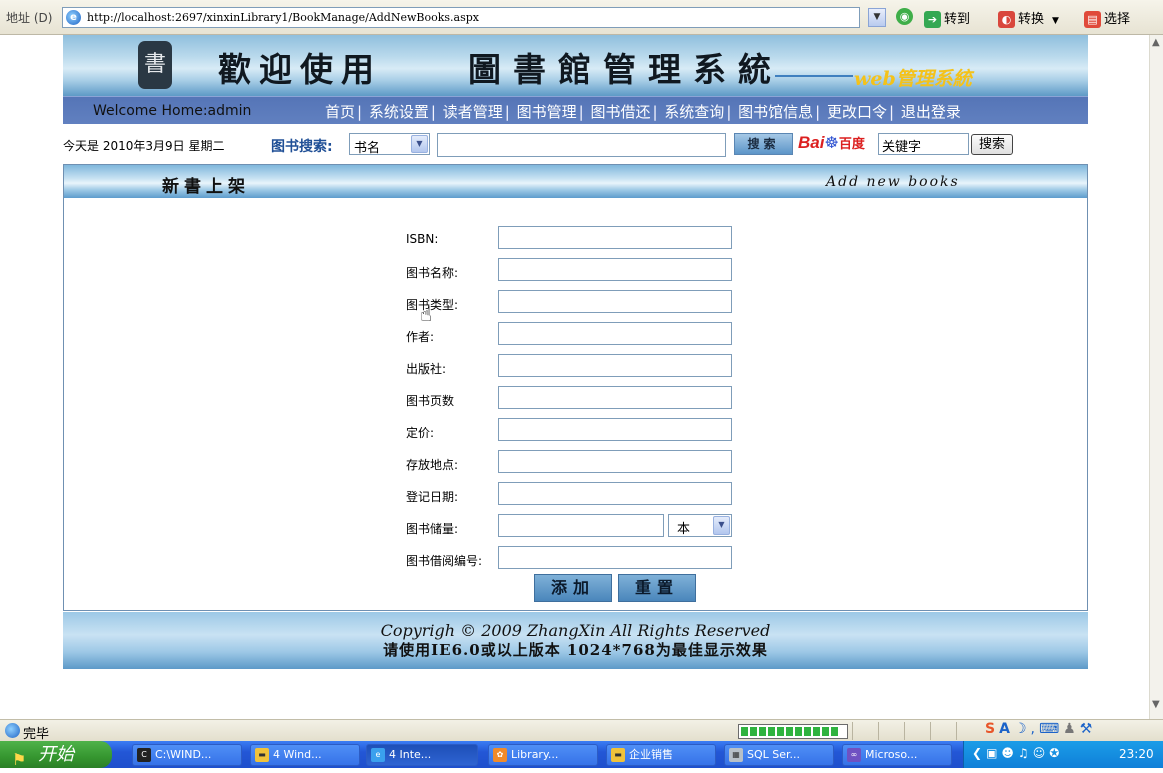  I want to click on reset-button: 重置, so click(657, 588).